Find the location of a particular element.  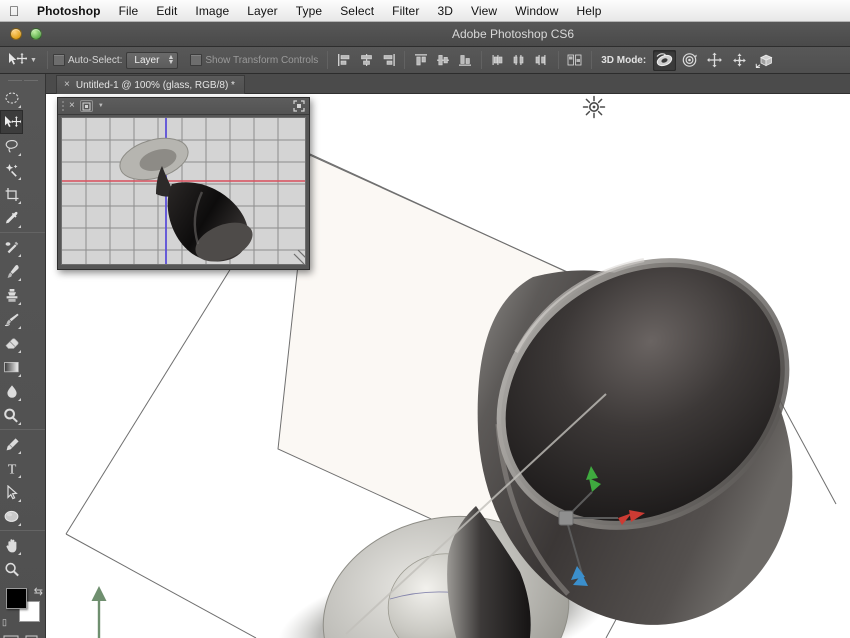

options-divider is located at coordinates (47, 60).